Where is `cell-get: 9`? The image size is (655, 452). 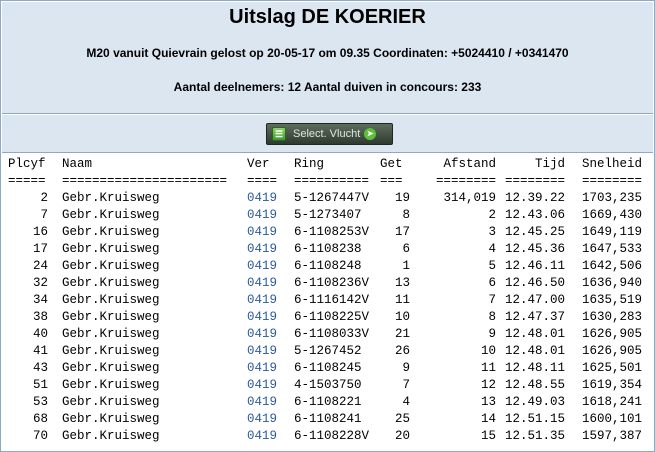
cell-get: 9 is located at coordinates (406, 368).